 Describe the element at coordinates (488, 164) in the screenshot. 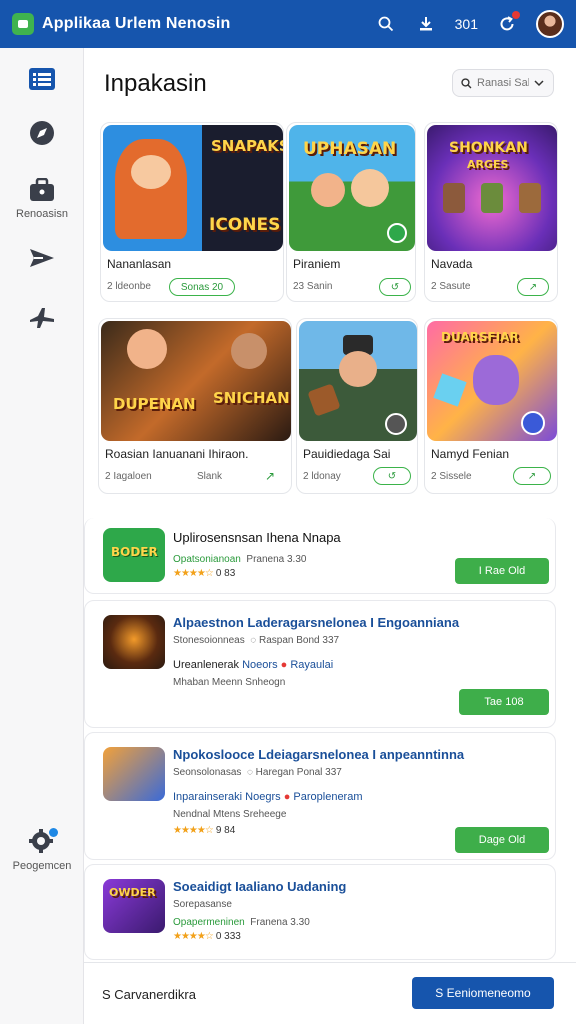

I see `thumbnail-subtitle: ARGES` at that location.